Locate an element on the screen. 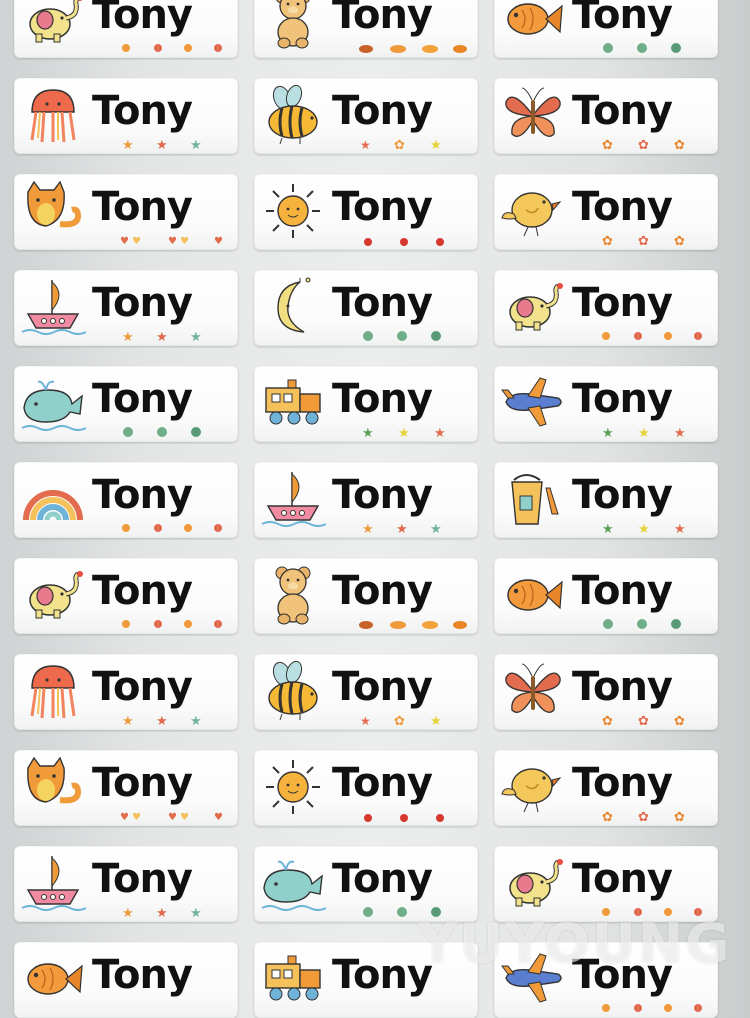  decor-cherries is located at coordinates (414, 815).